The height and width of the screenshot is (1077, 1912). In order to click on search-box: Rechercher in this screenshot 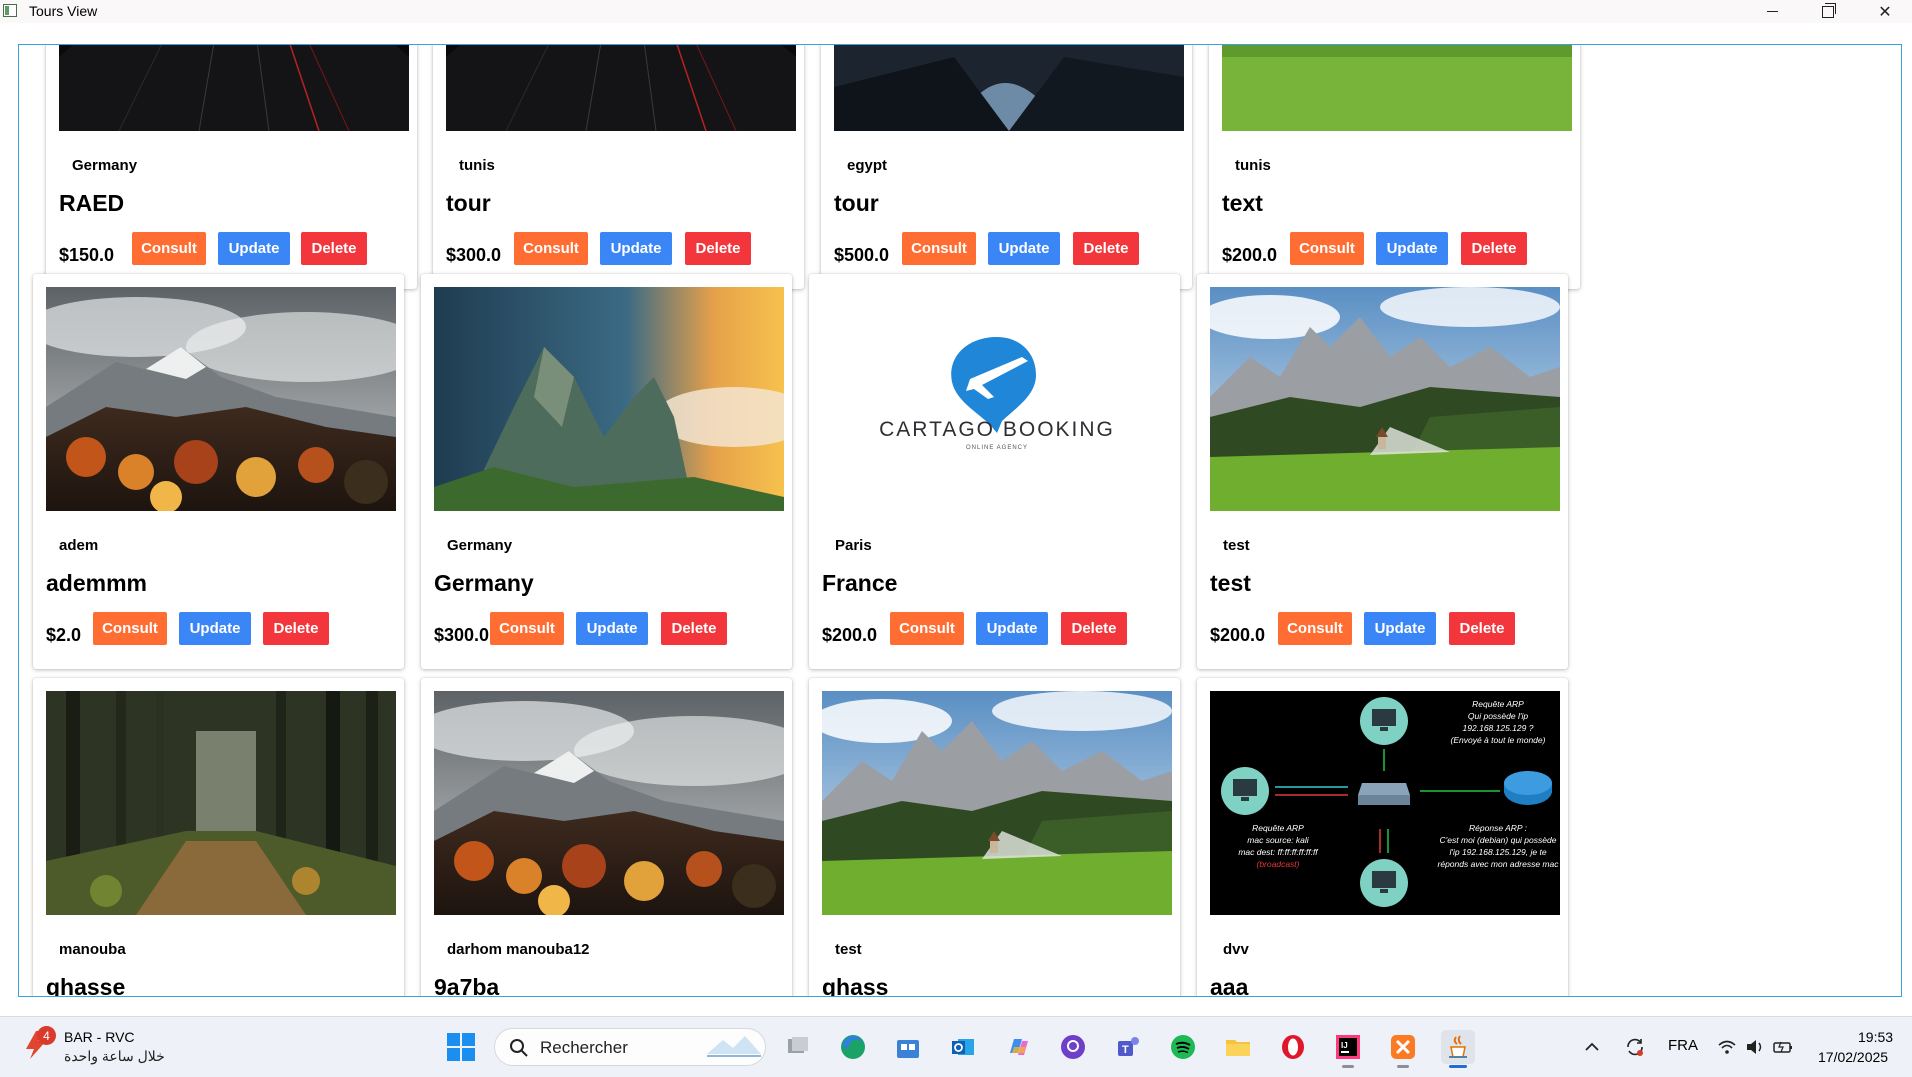, I will do `click(630, 1047)`.